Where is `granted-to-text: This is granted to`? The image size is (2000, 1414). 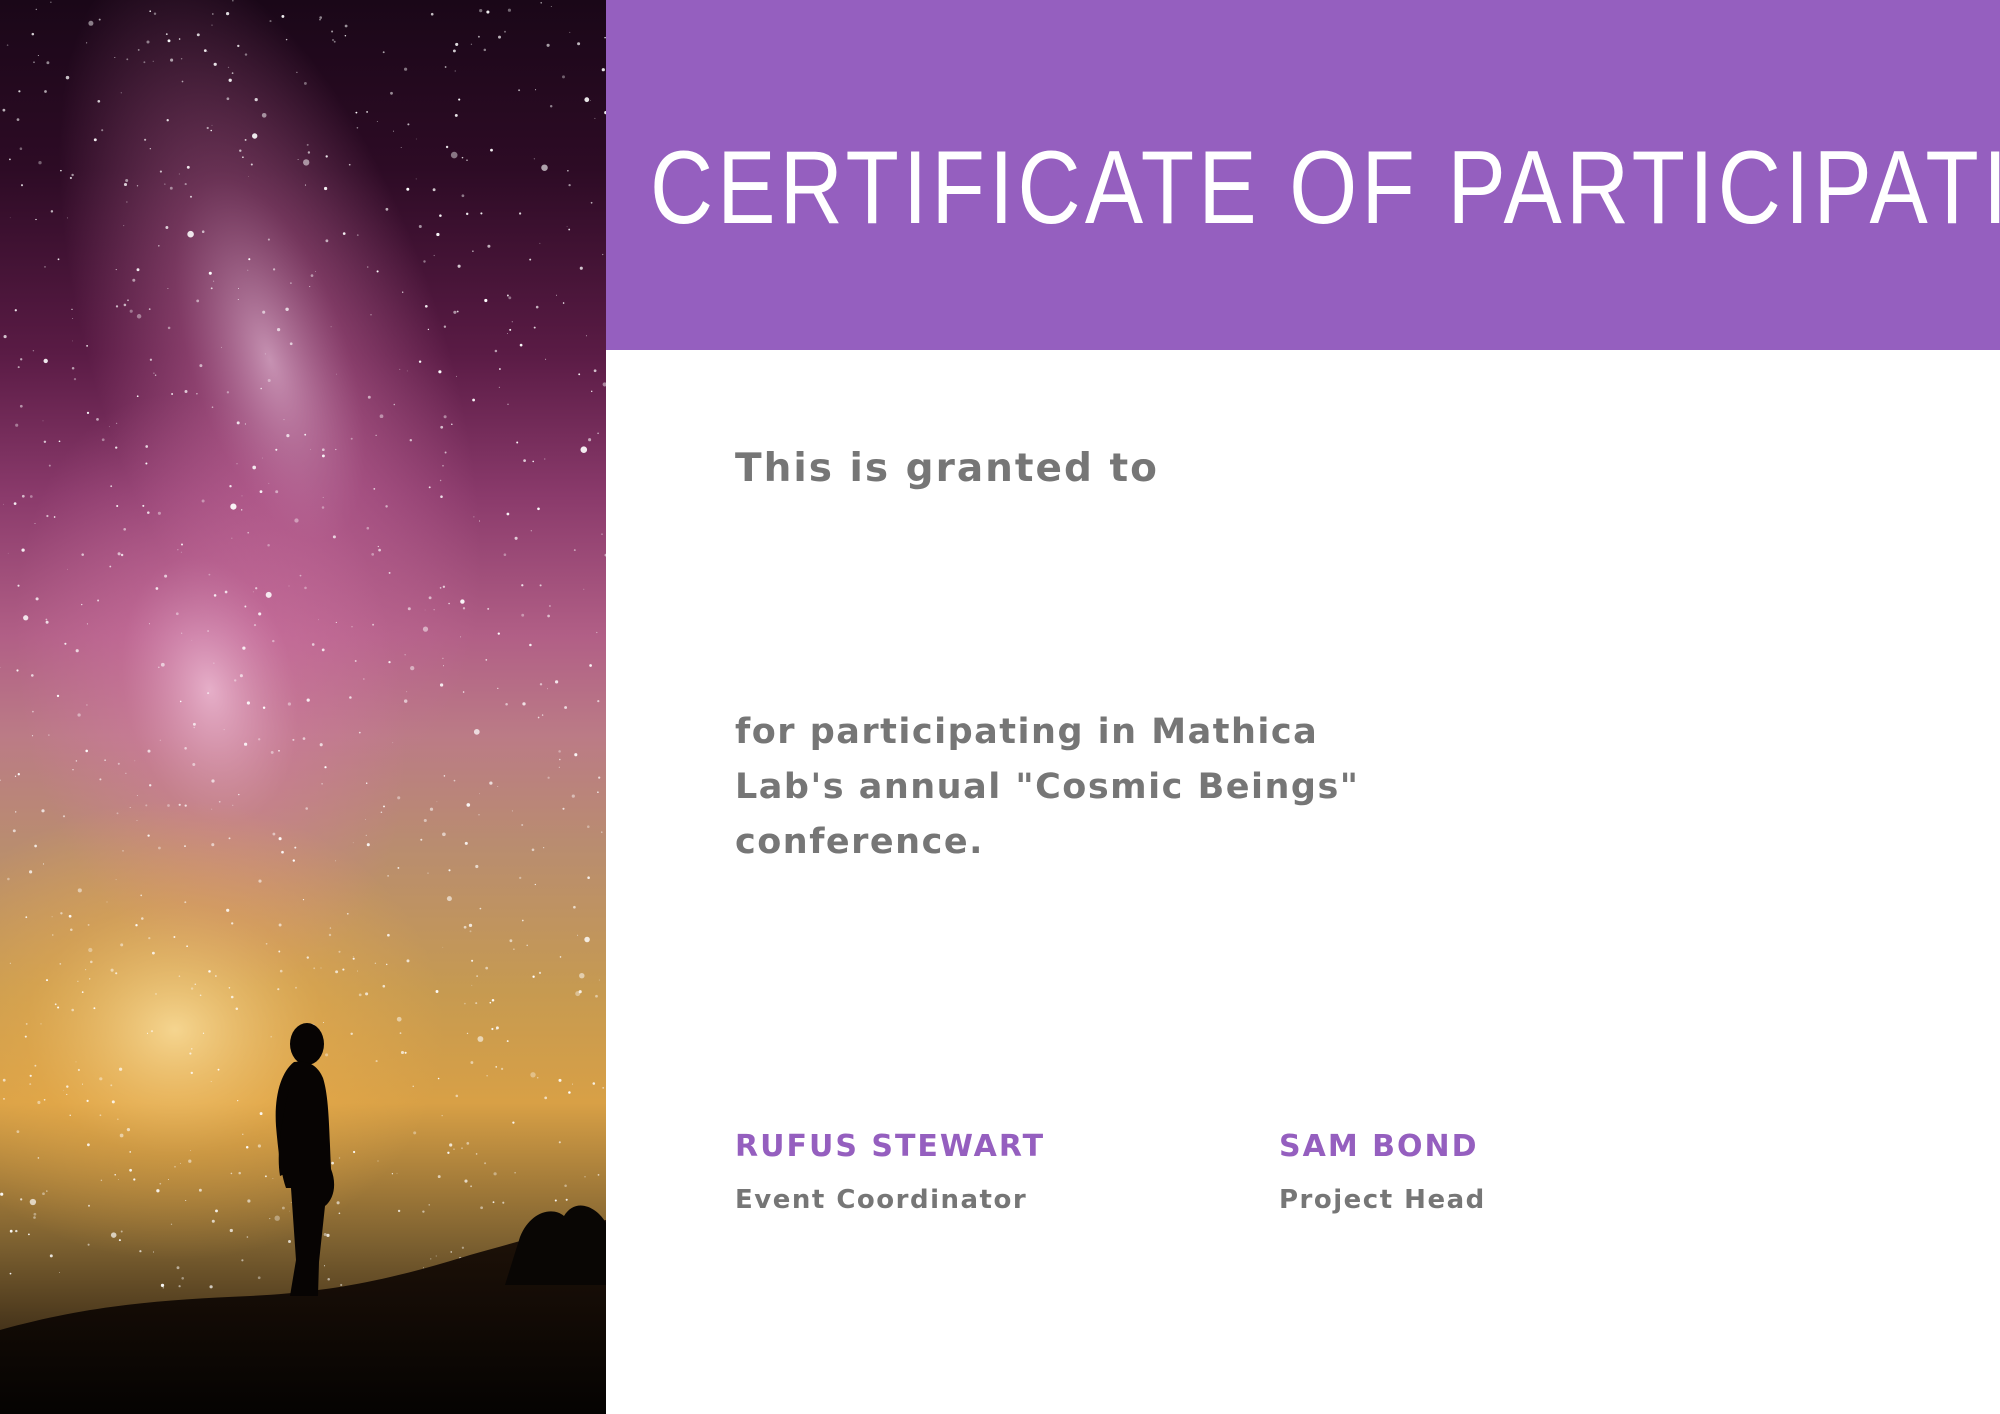
granted-to-text: This is granted to is located at coordinates (947, 468).